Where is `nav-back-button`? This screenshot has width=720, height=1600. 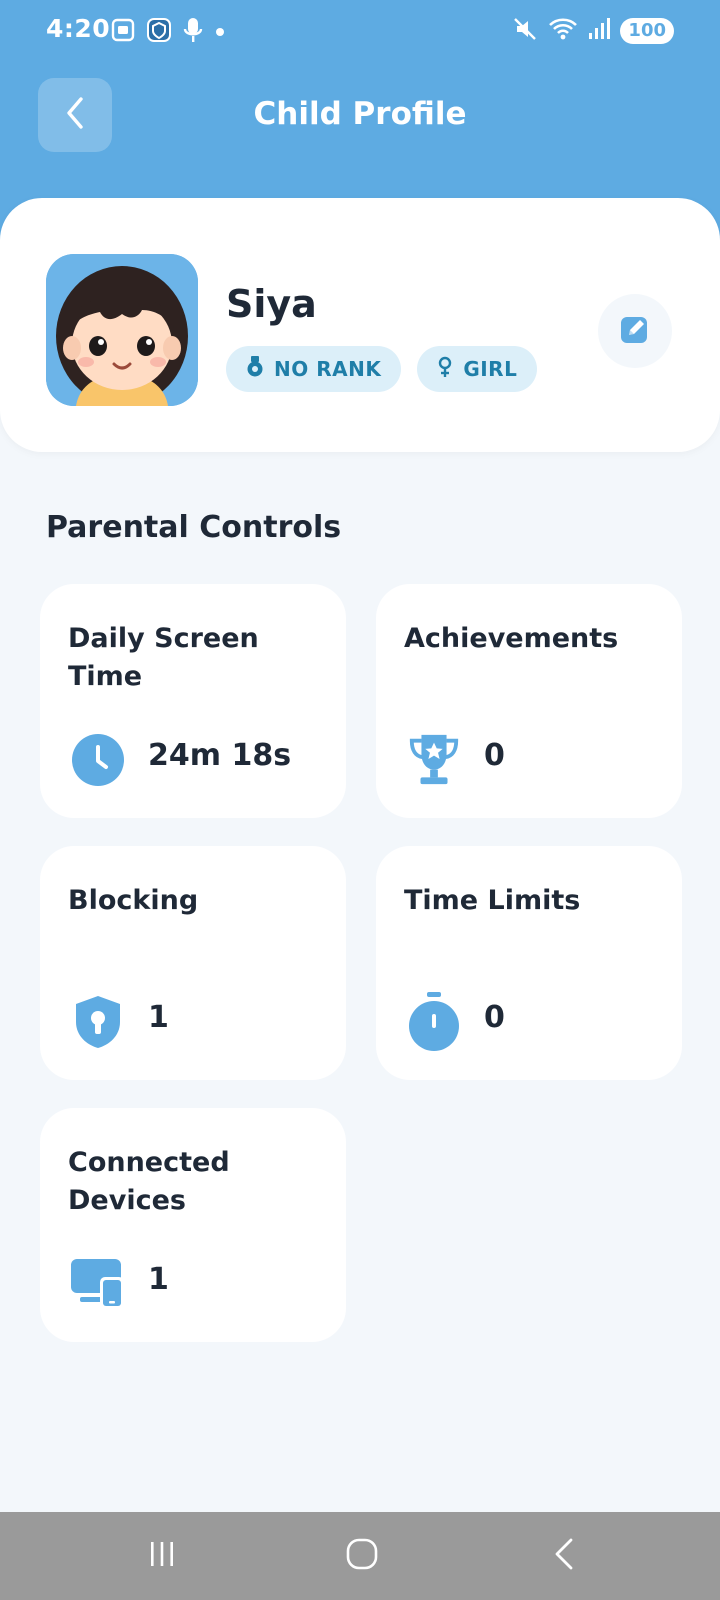
nav-back-button is located at coordinates (564, 1556).